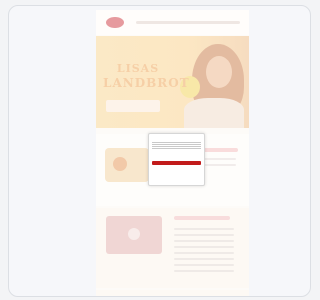 This screenshot has height=300, width=320. Describe the element at coordinates (146, 83) in the screenshot. I see `hero-title-line2: LANDBROT` at that location.